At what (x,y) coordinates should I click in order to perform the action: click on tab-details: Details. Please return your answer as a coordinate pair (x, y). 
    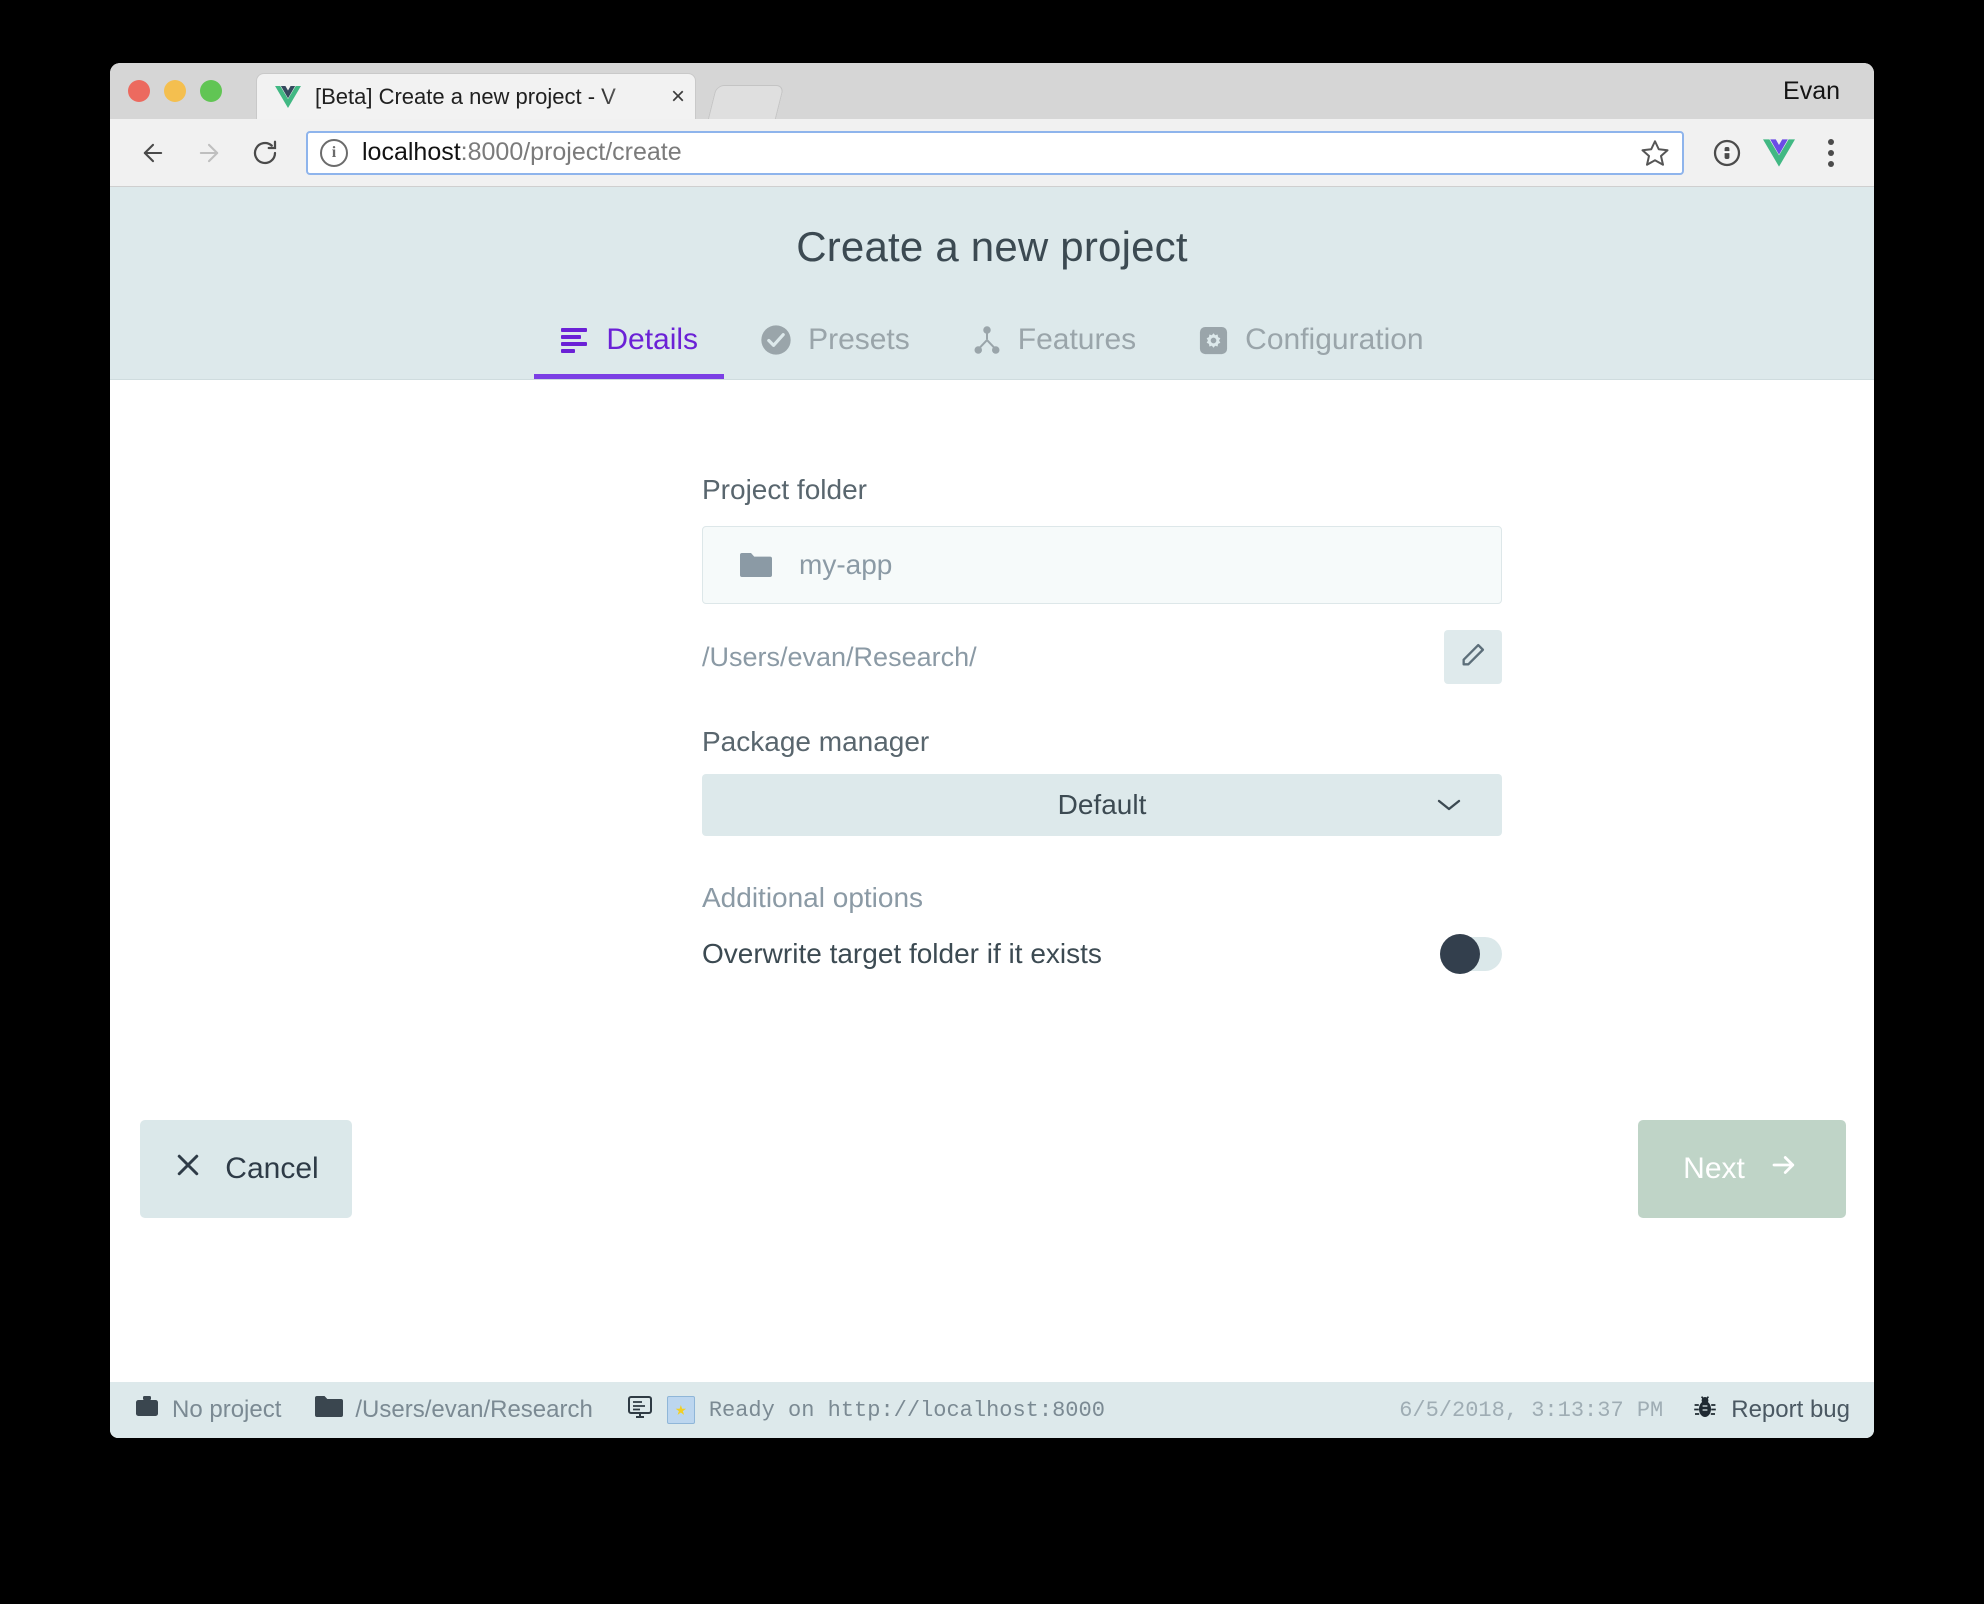
    Looking at the image, I should click on (629, 346).